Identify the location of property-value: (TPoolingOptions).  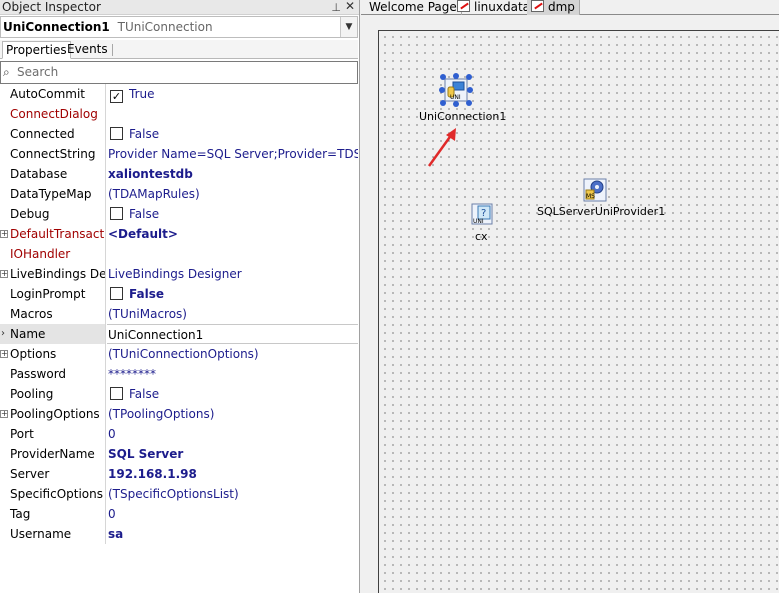
(232, 414).